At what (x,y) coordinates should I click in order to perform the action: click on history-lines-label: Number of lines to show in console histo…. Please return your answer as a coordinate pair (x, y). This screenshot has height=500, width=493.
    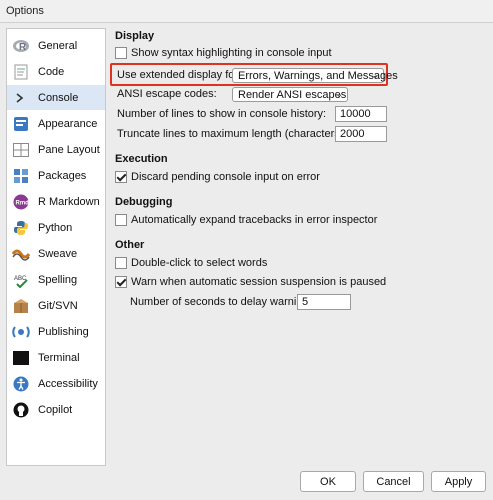
    Looking at the image, I should click on (222, 114).